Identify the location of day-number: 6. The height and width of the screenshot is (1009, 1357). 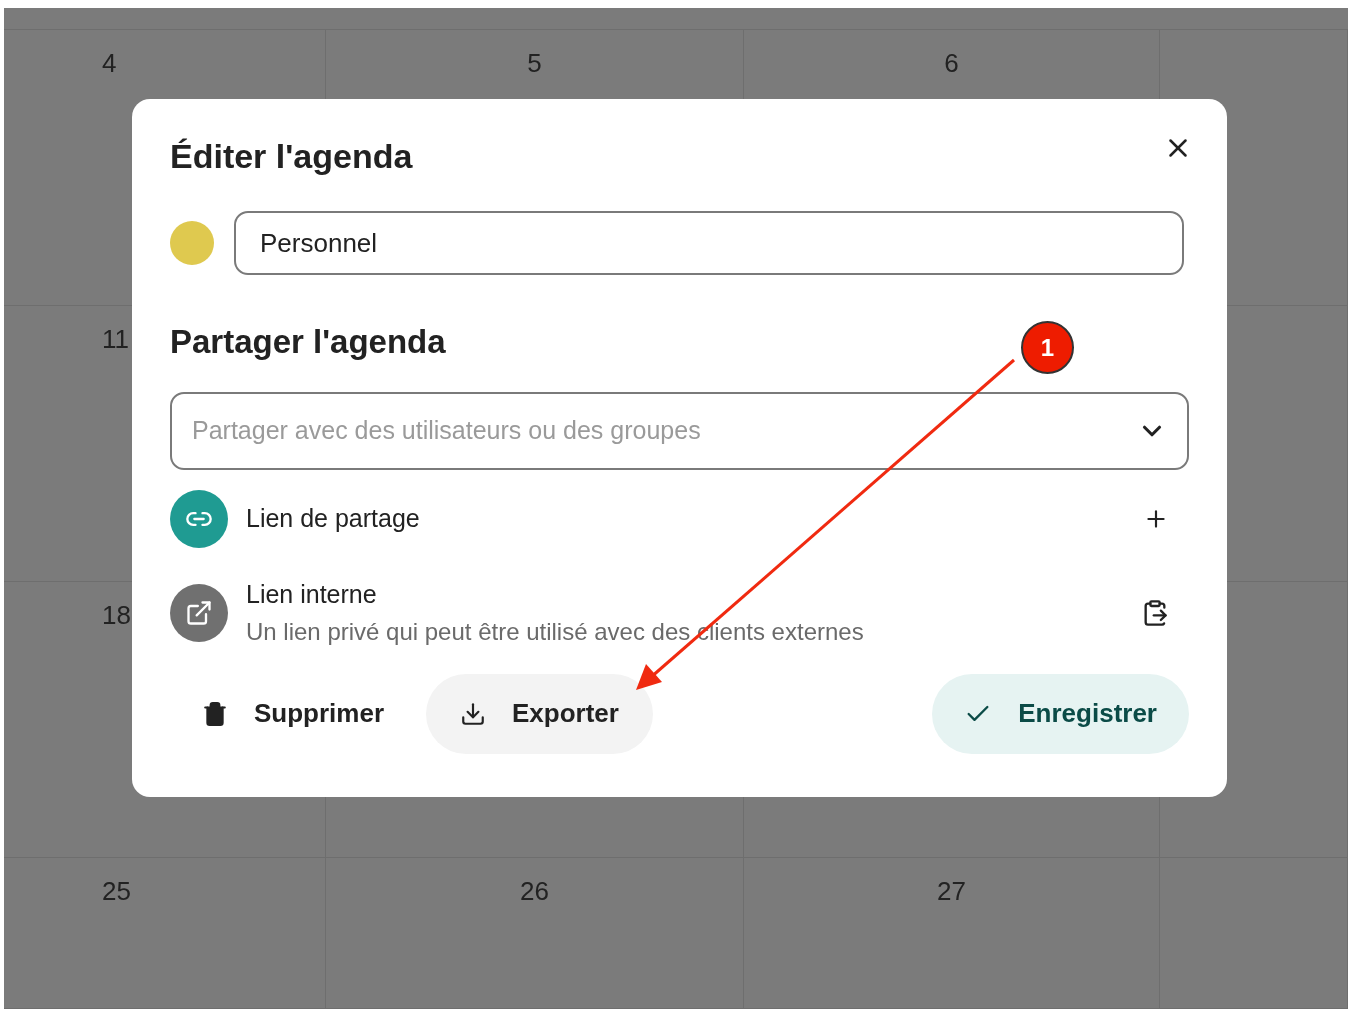
(951, 63).